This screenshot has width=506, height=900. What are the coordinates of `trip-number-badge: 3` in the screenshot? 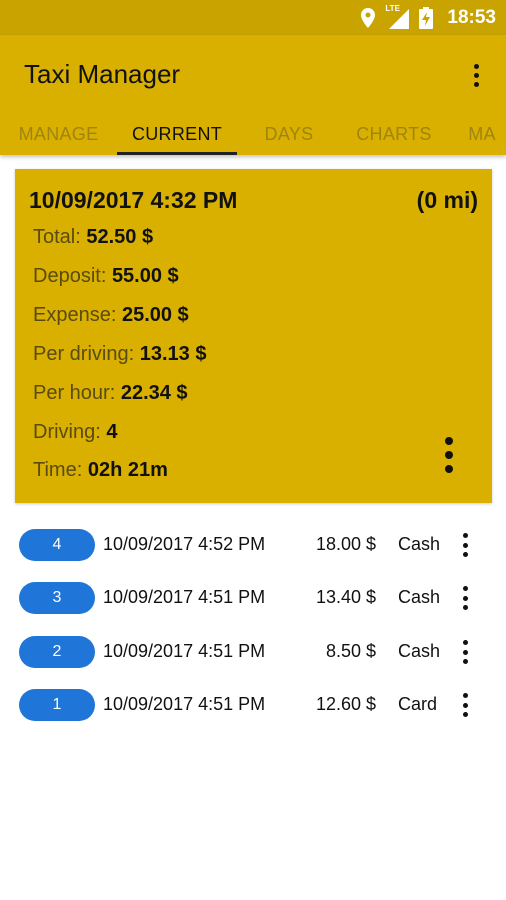 It's located at (57, 598).